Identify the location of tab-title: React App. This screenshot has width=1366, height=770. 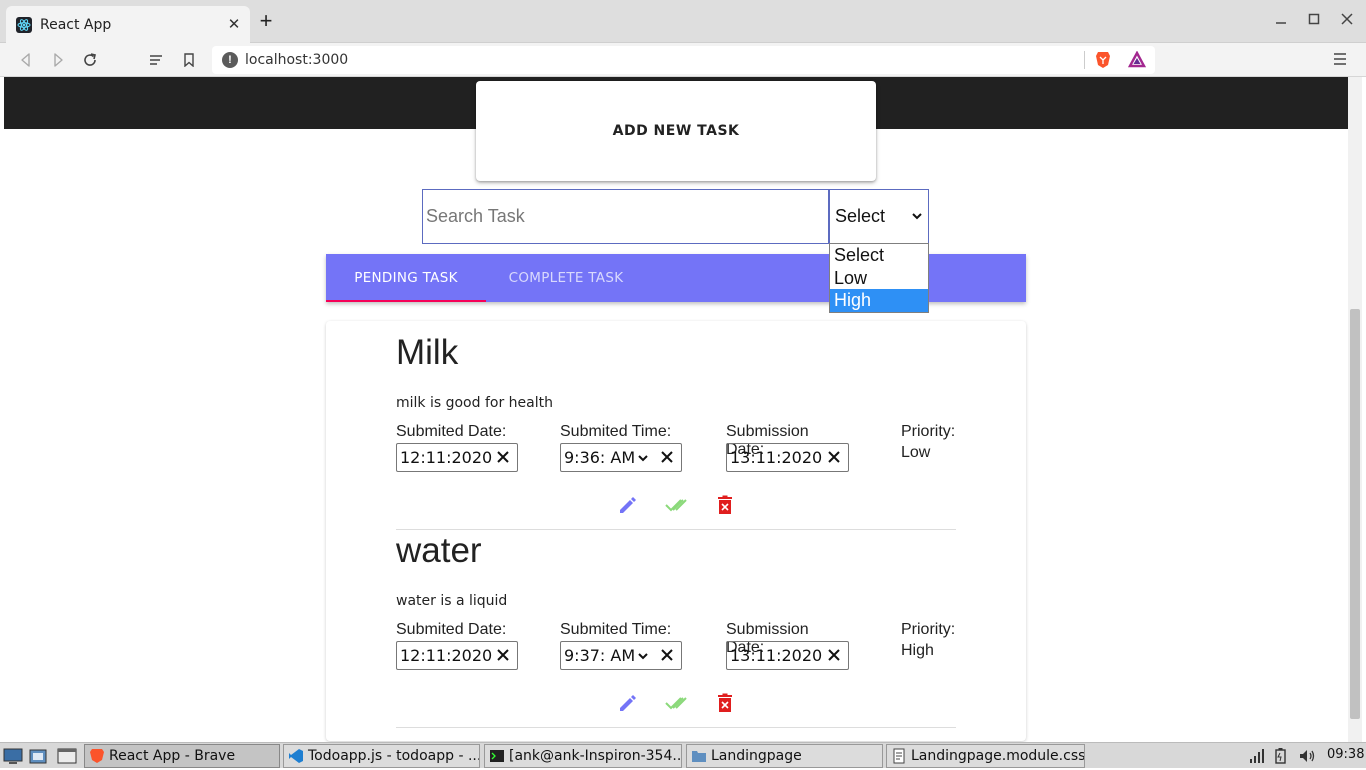
(76, 24).